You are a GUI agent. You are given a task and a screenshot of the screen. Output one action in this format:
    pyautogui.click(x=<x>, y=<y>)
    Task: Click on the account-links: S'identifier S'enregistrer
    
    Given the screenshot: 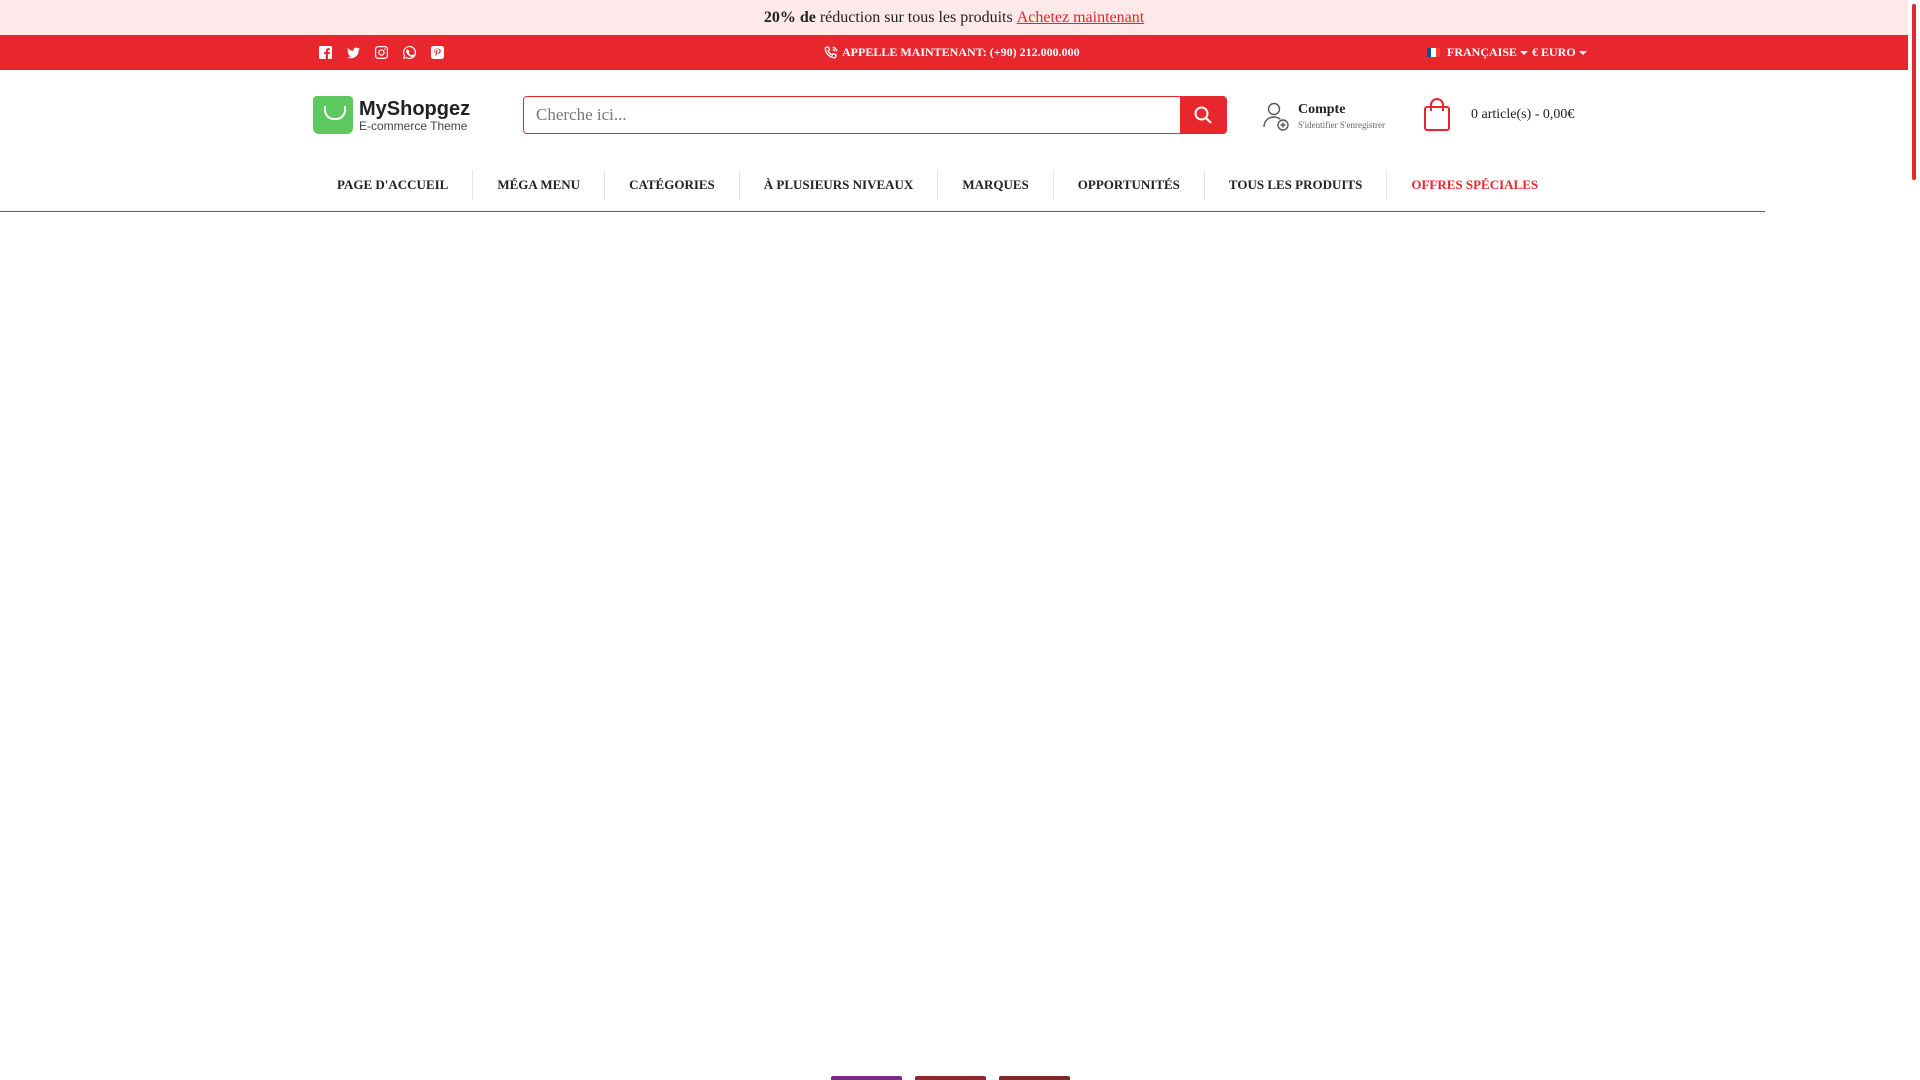 What is the action you would take?
    pyautogui.click(x=1341, y=125)
    